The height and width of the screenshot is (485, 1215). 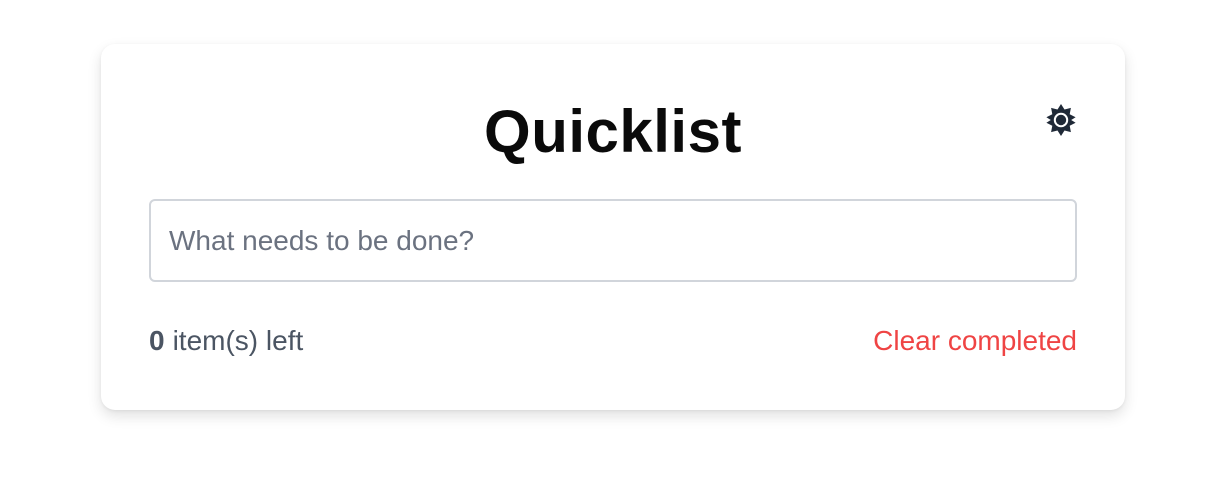 I want to click on items-left-counter: 0 item(s) left, so click(x=226, y=341).